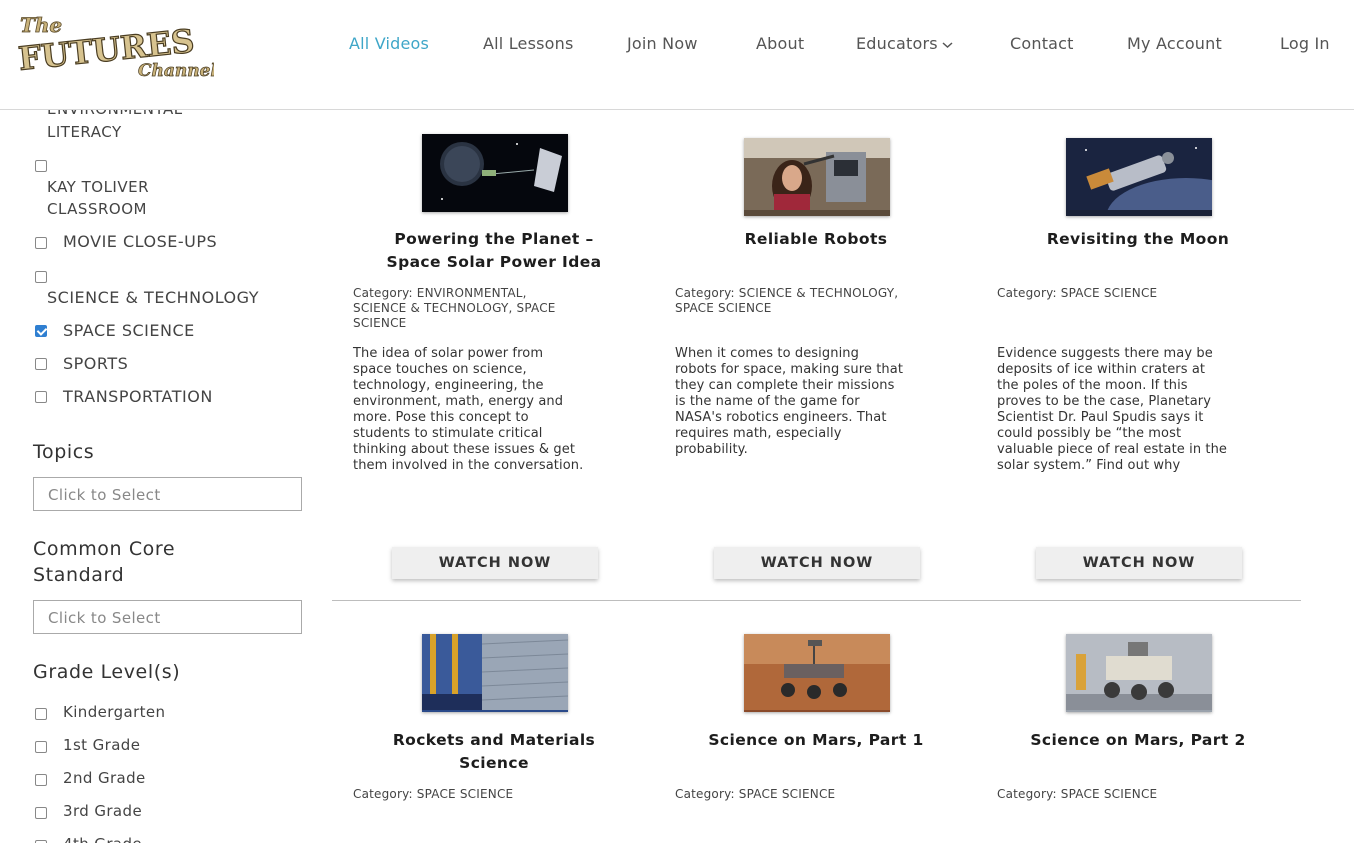 The width and height of the screenshot is (1354, 843). What do you see at coordinates (1089, 433) in the screenshot?
I see `desc-line: could possibly be “the most` at bounding box center [1089, 433].